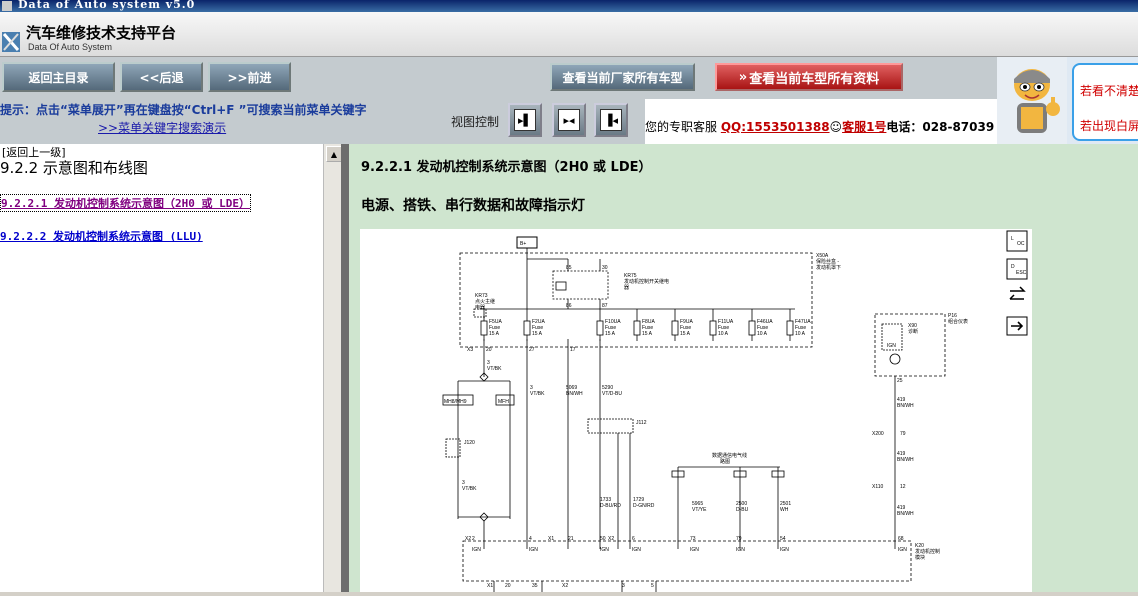  Describe the element at coordinates (525, 120) in the screenshot. I see `view-expand-right-button: ▸▌` at that location.